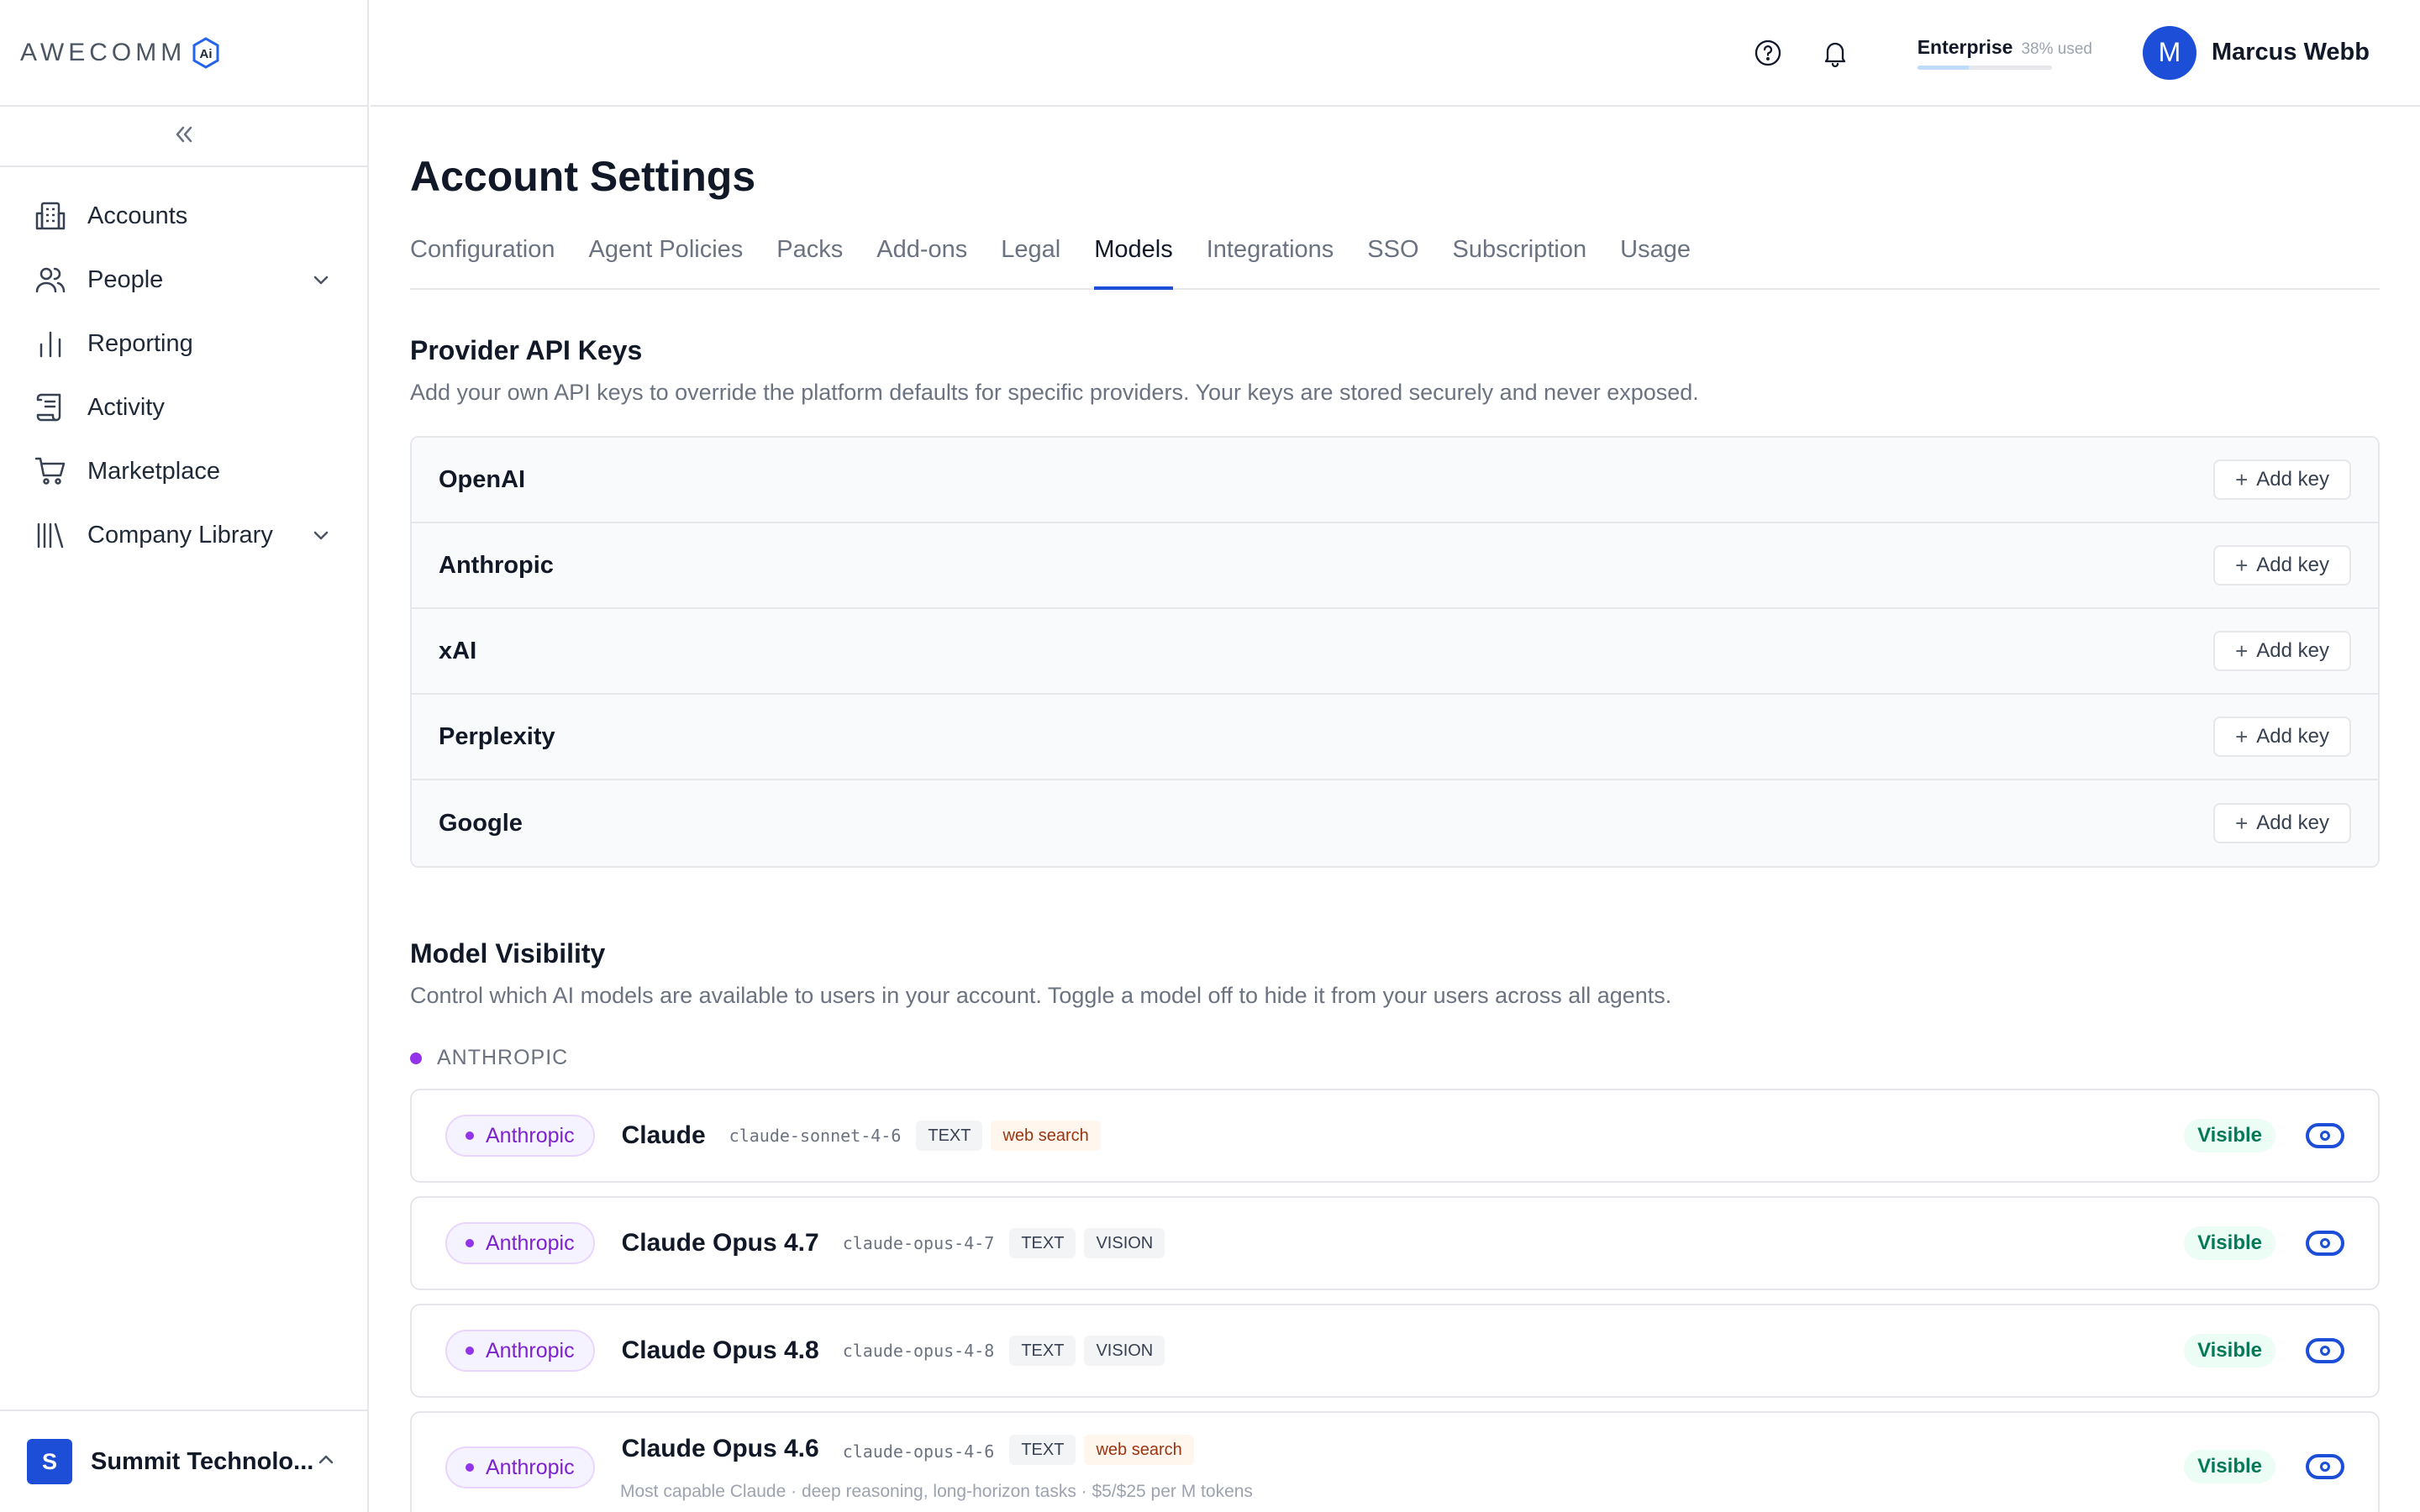  What do you see at coordinates (497, 736) in the screenshot?
I see `provider-name: Perplexity` at bounding box center [497, 736].